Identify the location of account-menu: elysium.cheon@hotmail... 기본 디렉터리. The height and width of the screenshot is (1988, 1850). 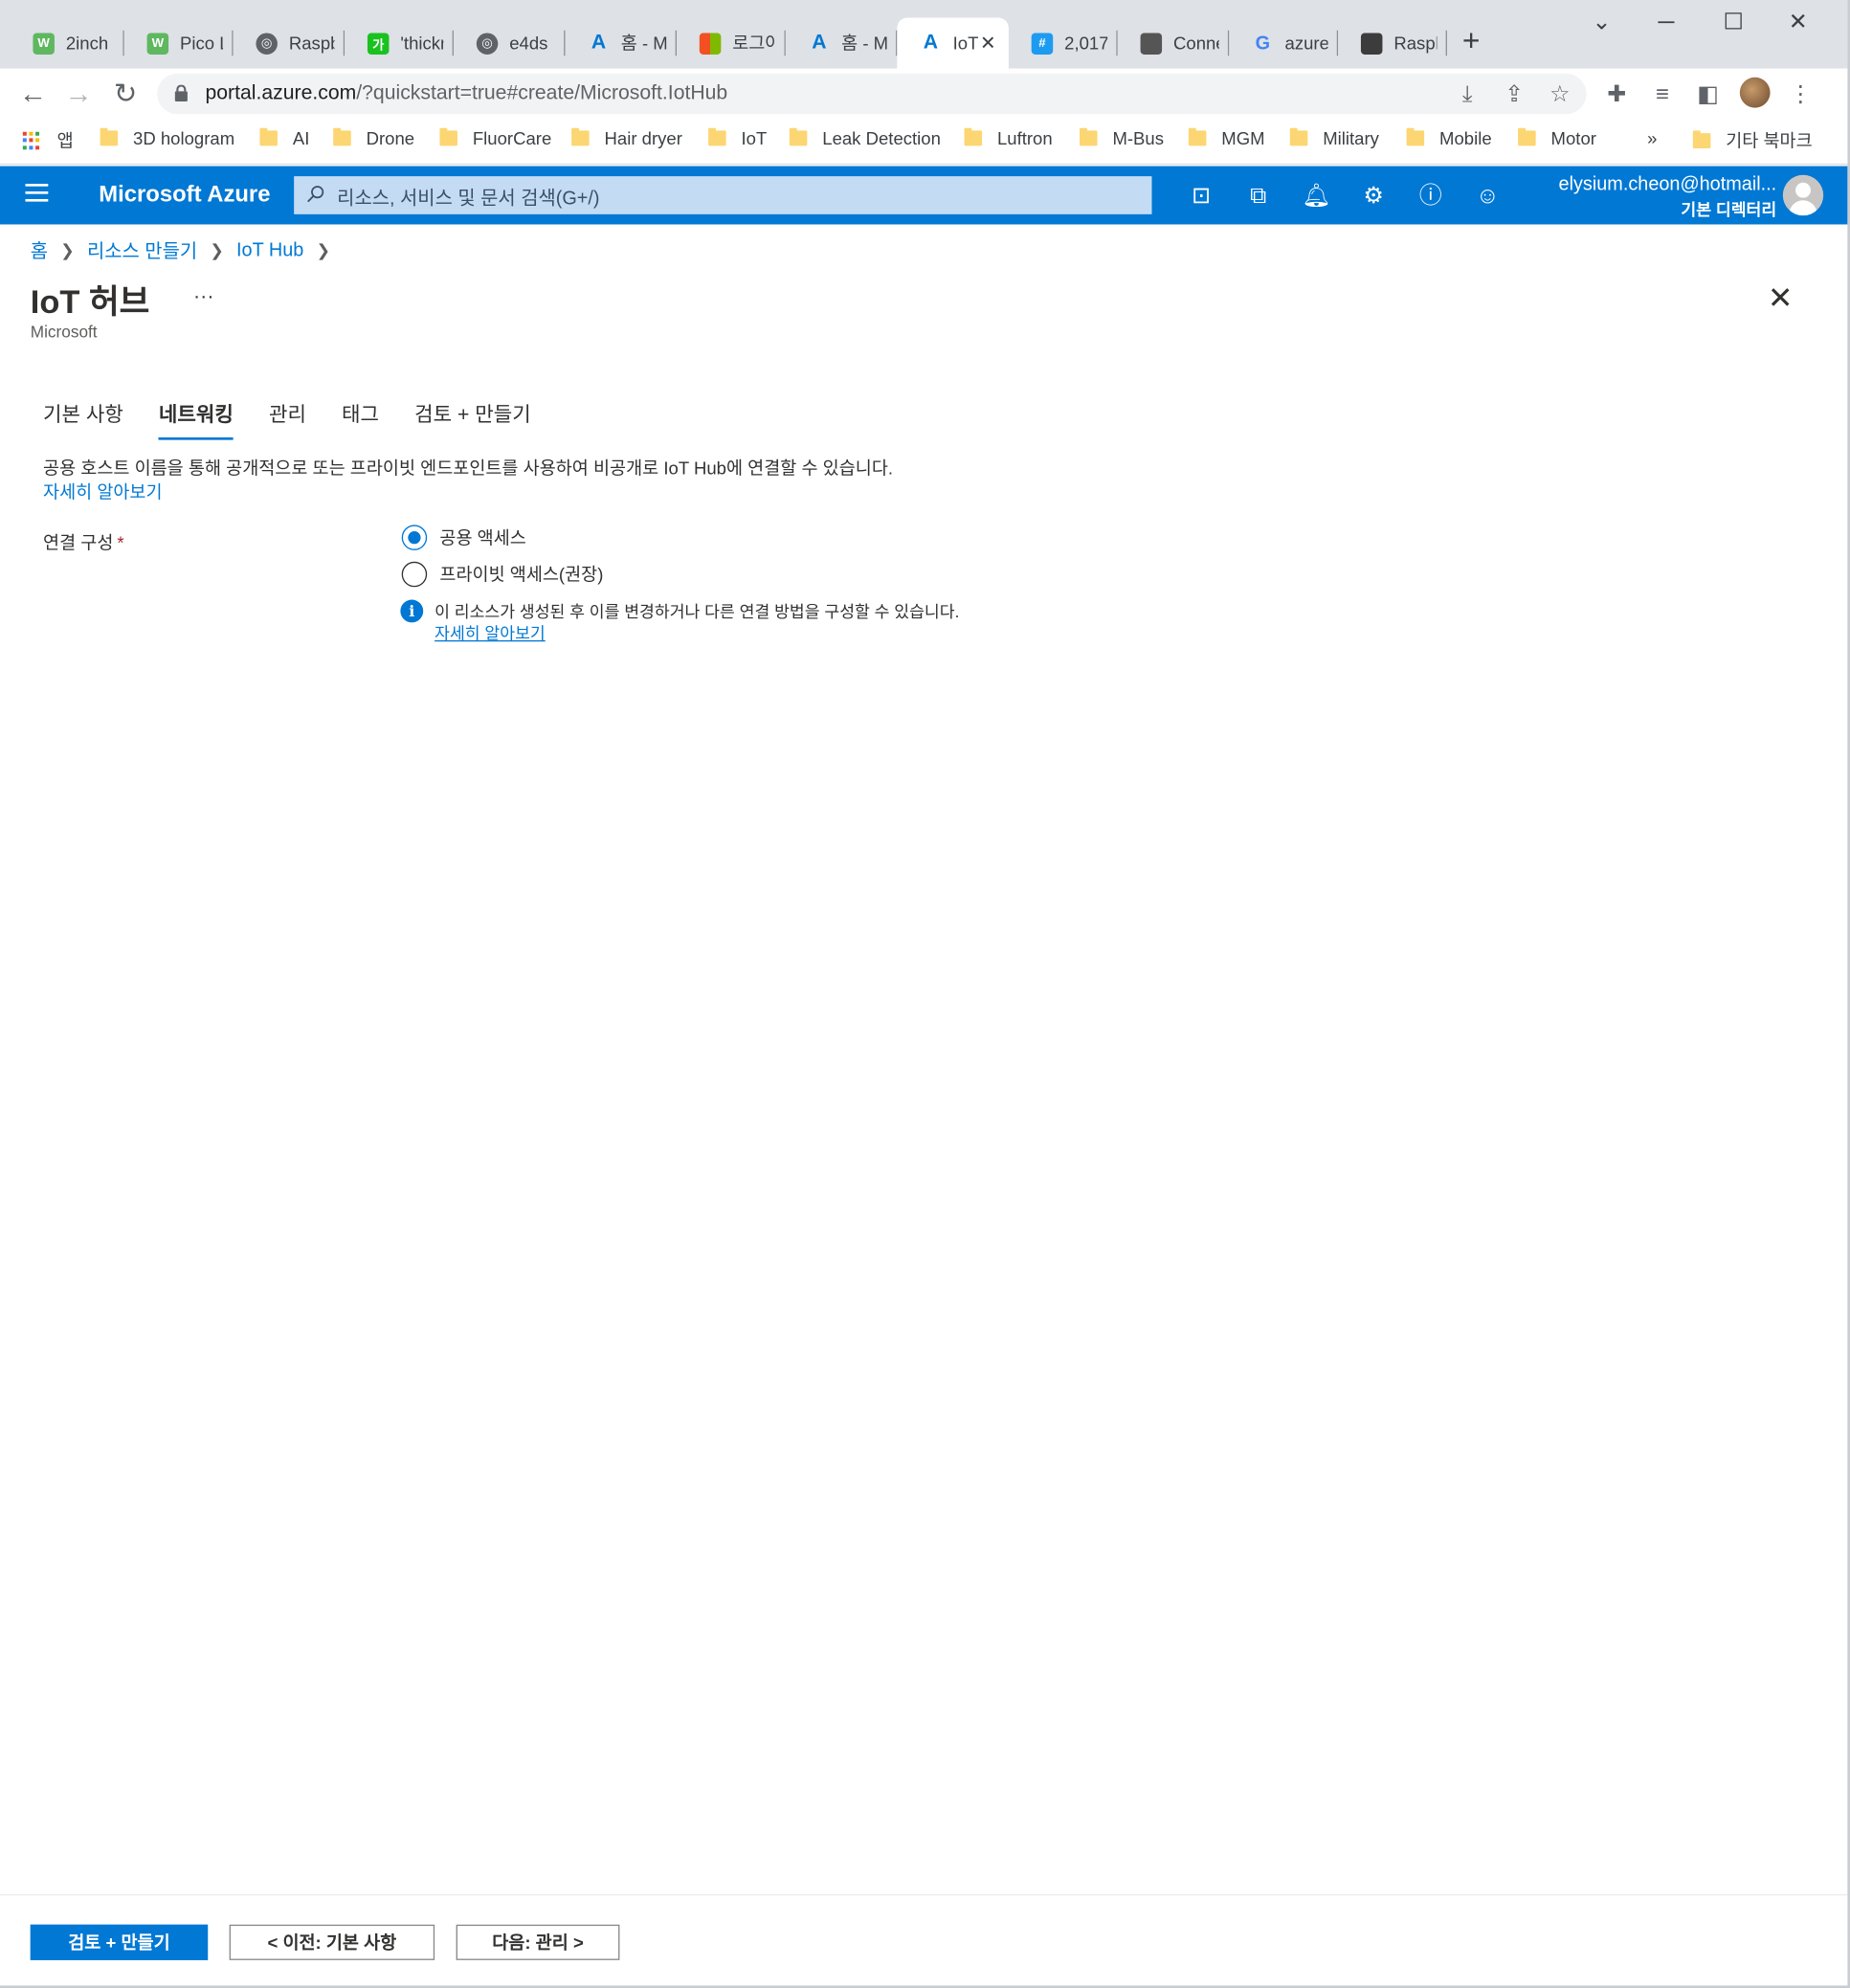
(1668, 196).